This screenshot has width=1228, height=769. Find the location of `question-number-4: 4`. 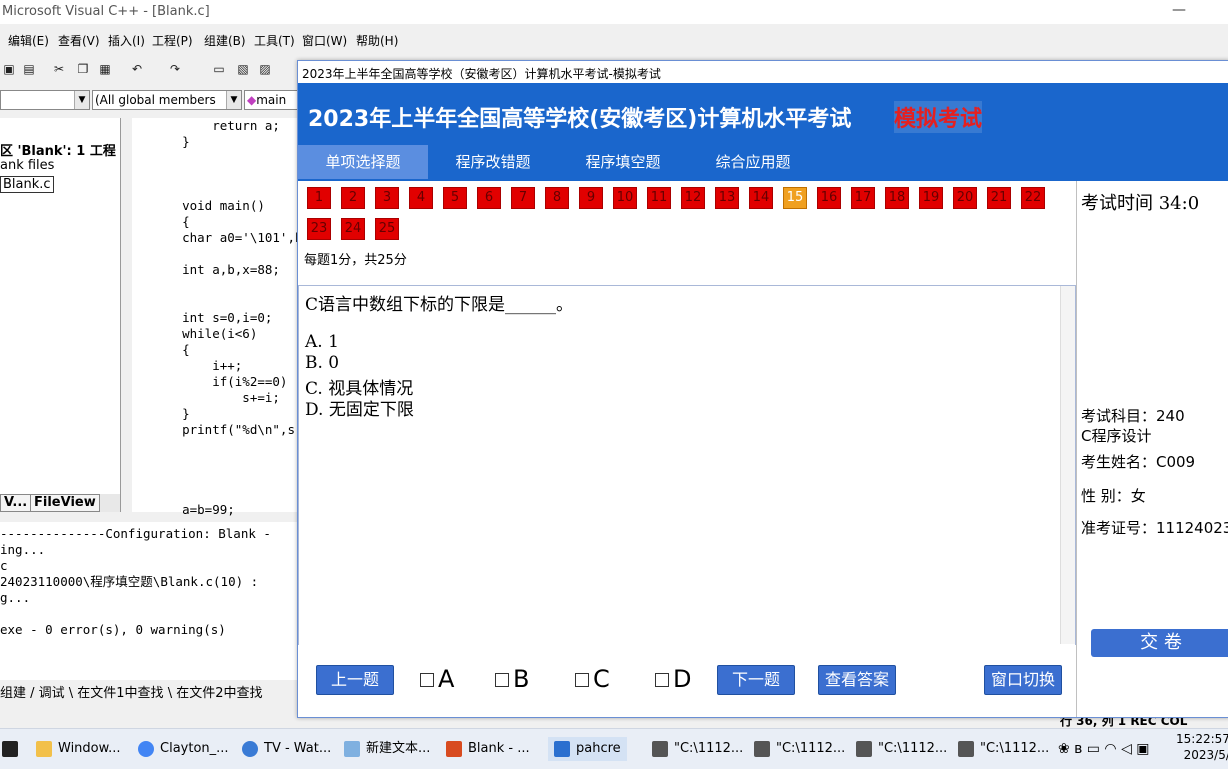

question-number-4: 4 is located at coordinates (421, 198).